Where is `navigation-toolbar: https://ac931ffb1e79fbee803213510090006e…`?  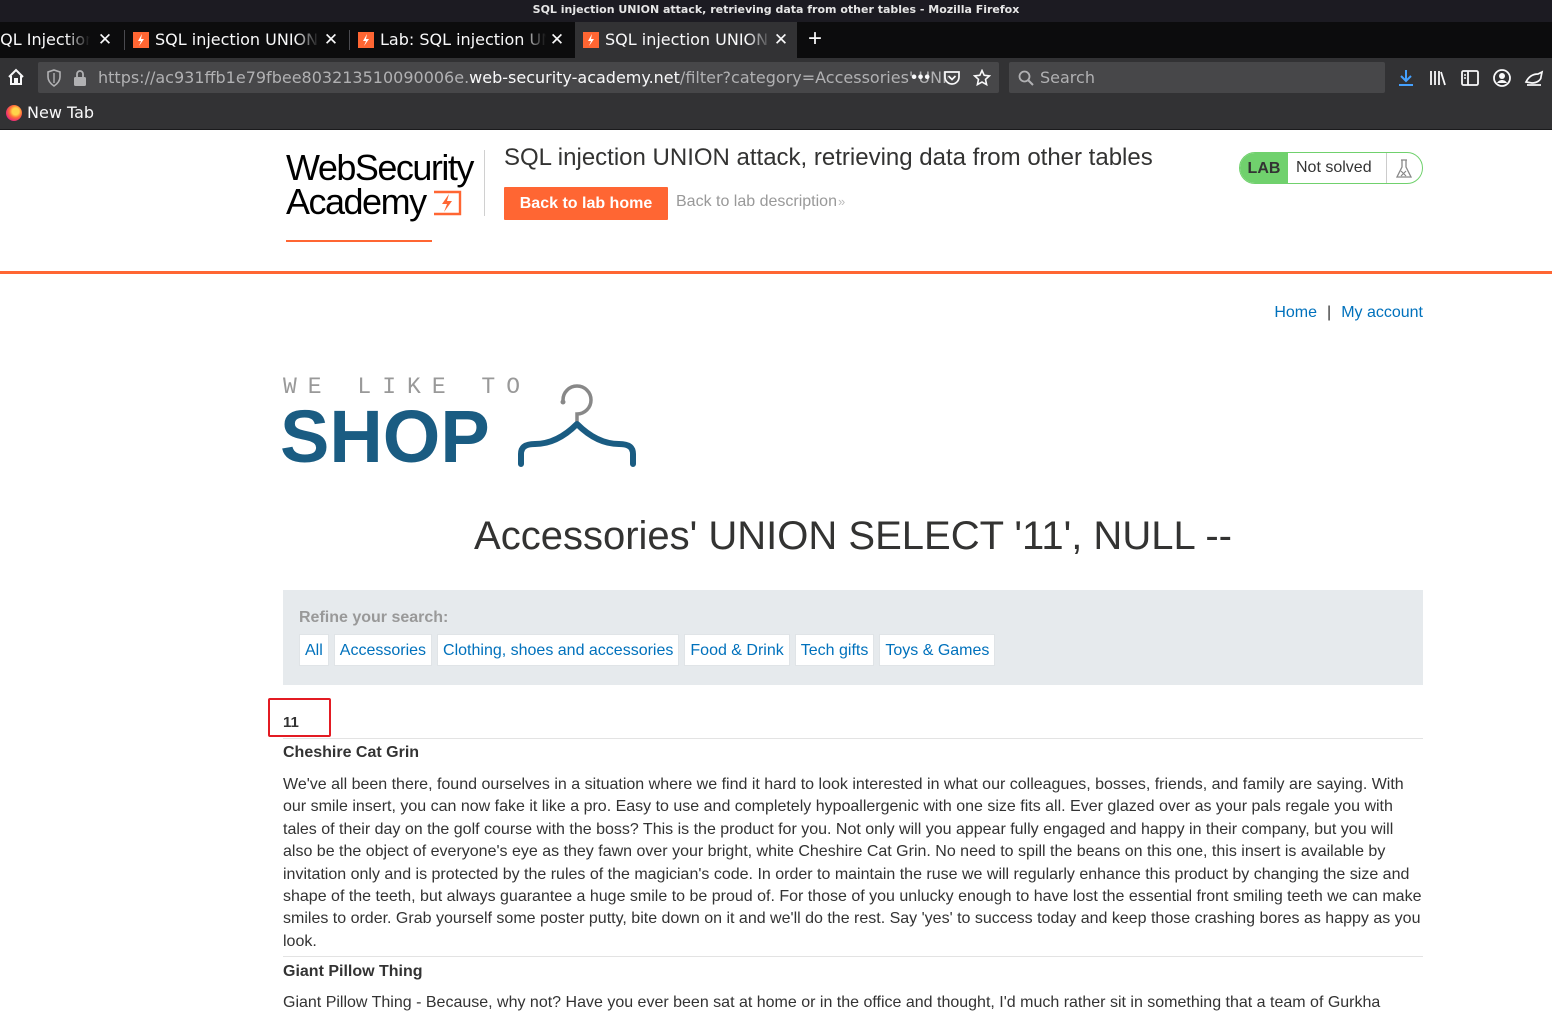 navigation-toolbar: https://ac931ffb1e79fbee803213510090006e… is located at coordinates (776, 78).